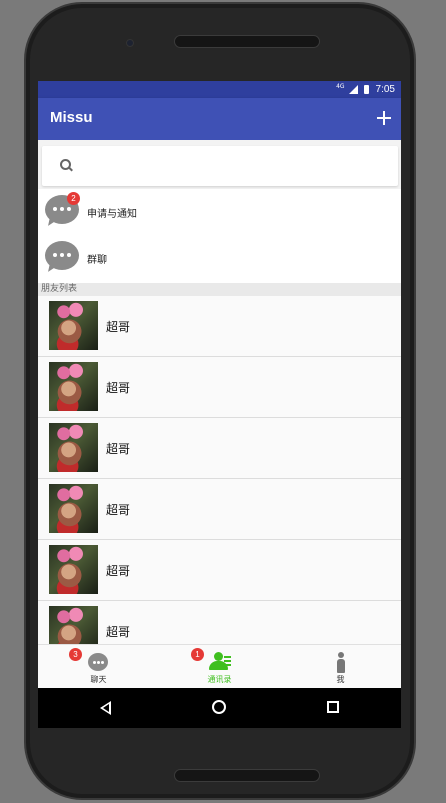 This screenshot has height=803, width=446. I want to click on recent-apps-icon, so click(333, 707).